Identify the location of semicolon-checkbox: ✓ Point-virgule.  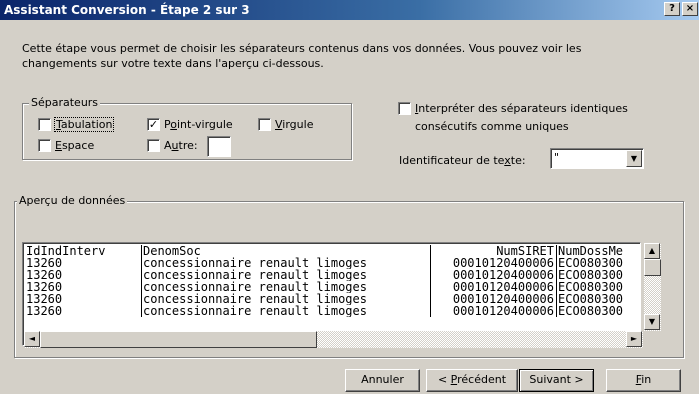
(190, 124).